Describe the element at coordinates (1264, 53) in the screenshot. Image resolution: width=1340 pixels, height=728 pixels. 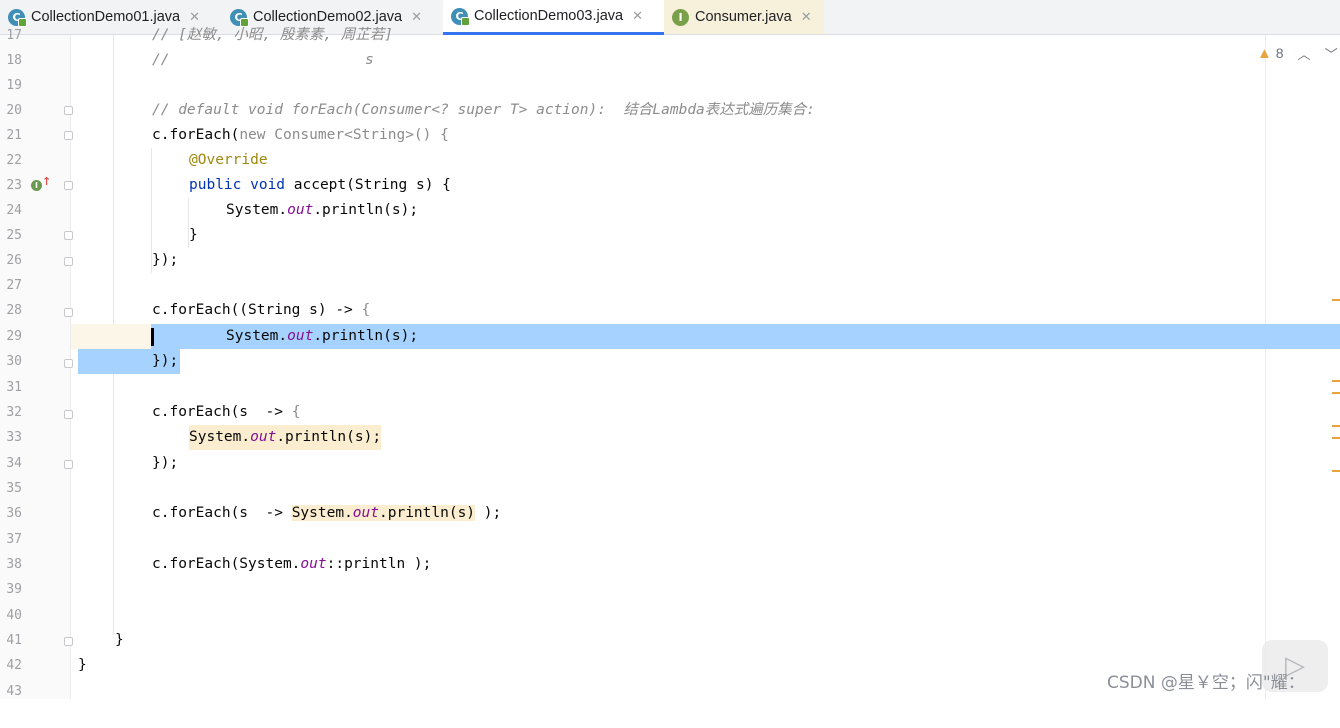
I see `warning-icon: ▲` at that location.